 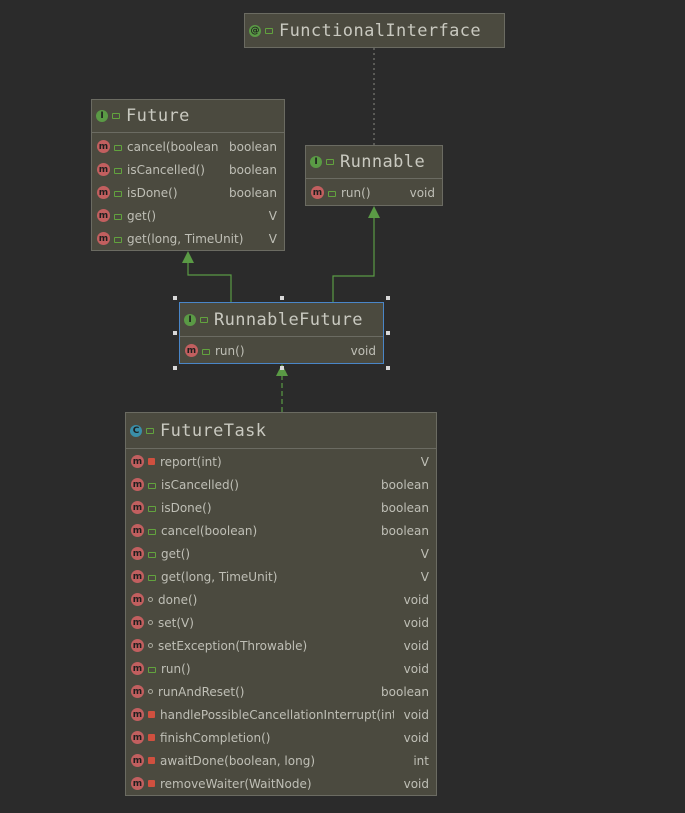 I want to click on member-row: m removeWaiter(WaitNode) void, so click(x=281, y=783).